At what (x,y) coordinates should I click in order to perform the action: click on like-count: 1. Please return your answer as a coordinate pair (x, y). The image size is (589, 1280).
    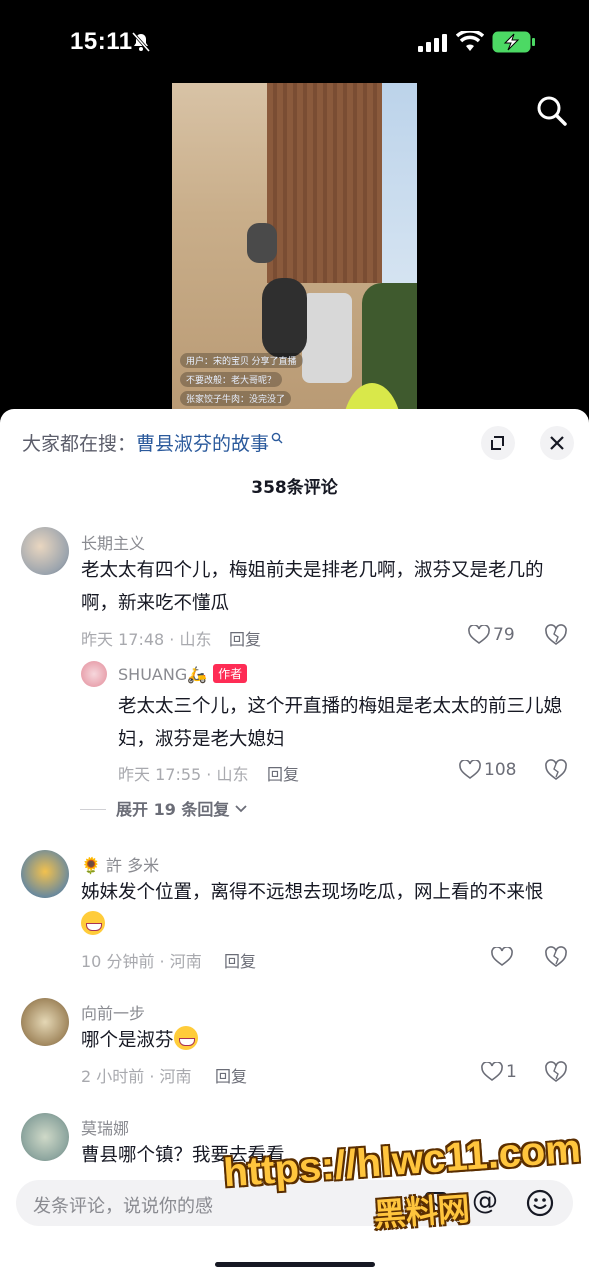
    Looking at the image, I should click on (511, 1072).